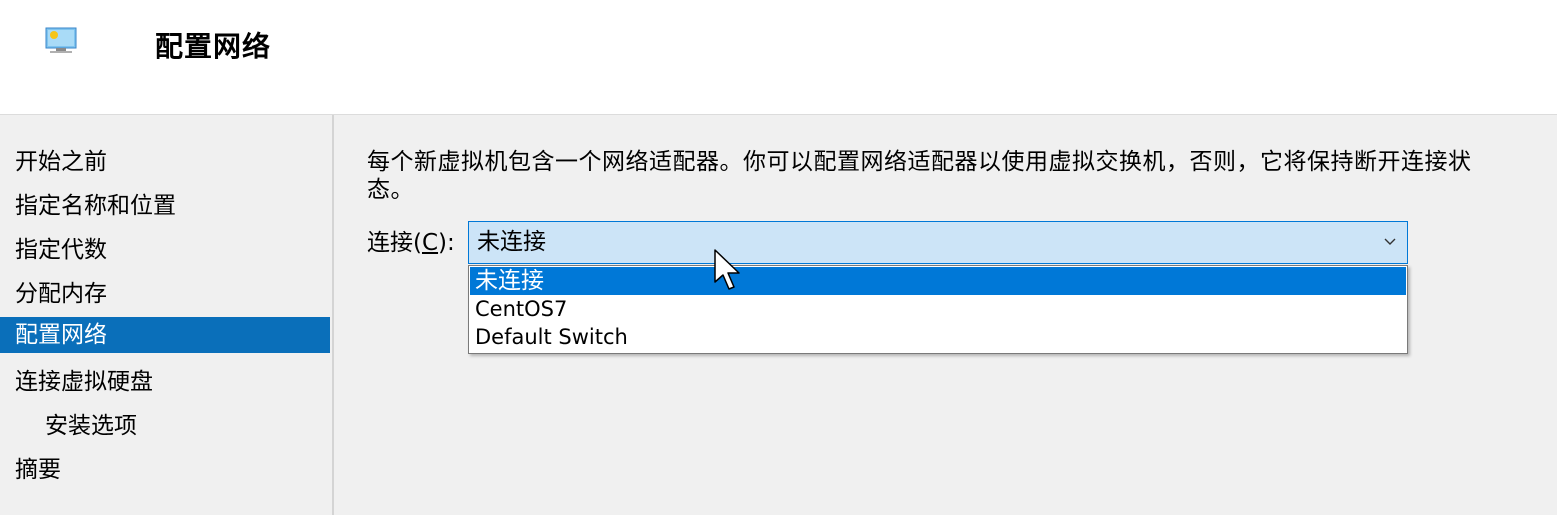 The image size is (1557, 515). Describe the element at coordinates (165, 162) in the screenshot. I see `sidebar-item-before-you-begin: 开始之前` at that location.